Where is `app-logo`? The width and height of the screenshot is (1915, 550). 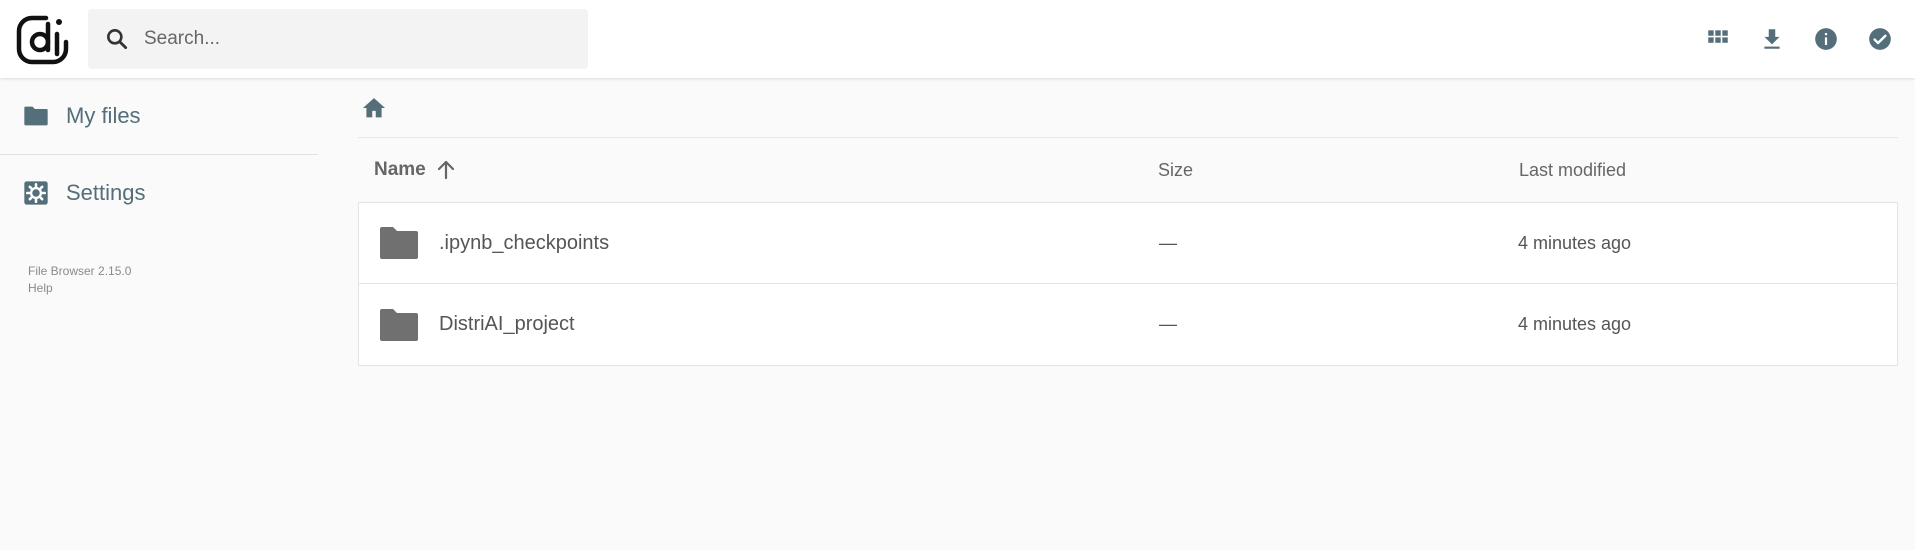
app-logo is located at coordinates (43, 39).